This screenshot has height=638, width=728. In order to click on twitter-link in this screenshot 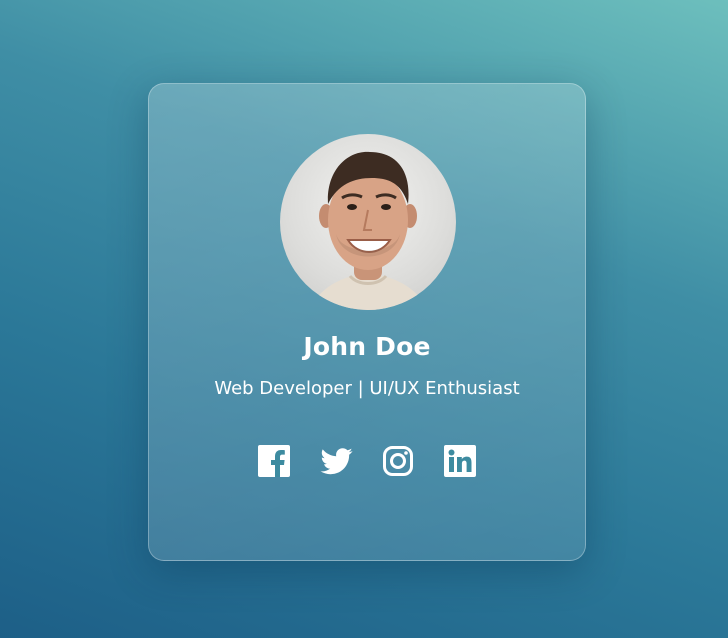, I will do `click(336, 461)`.